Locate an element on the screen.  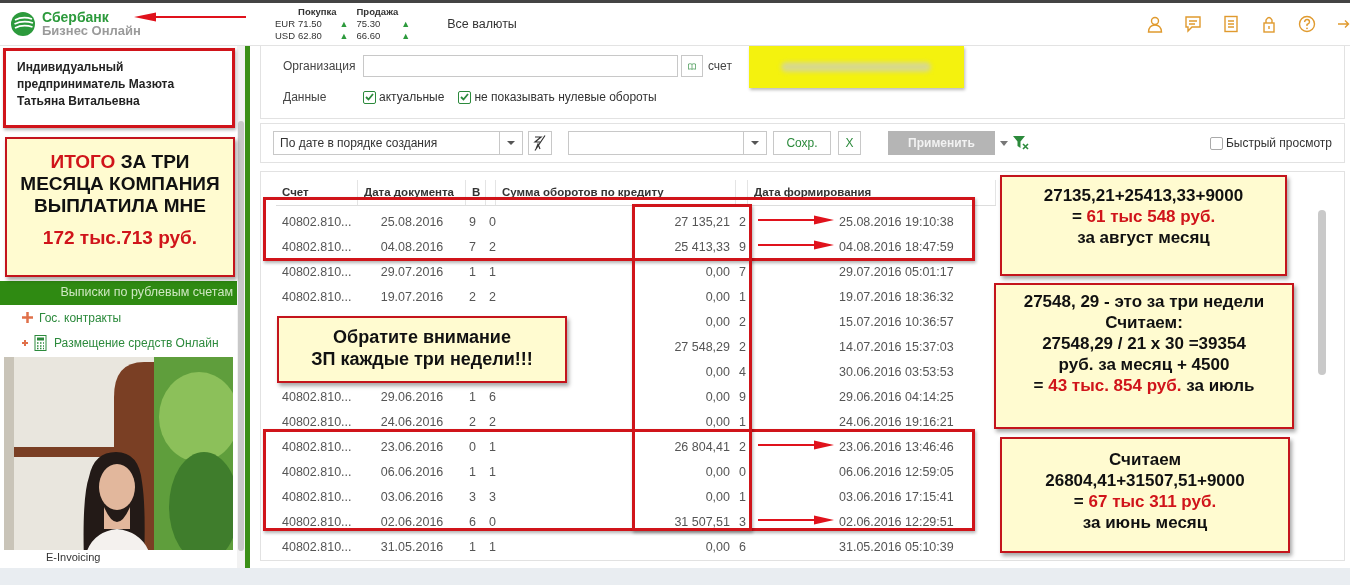
table-cell-text: 26 804,41 is located at coordinates (702, 446).